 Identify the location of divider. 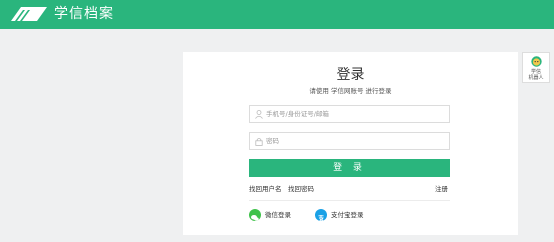
(349, 200).